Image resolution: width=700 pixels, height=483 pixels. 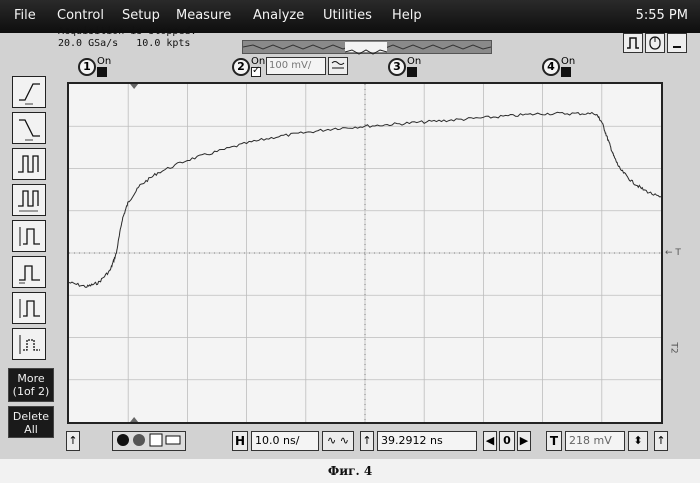 I want to click on duty-cycle-icon, so click(x=29, y=201).